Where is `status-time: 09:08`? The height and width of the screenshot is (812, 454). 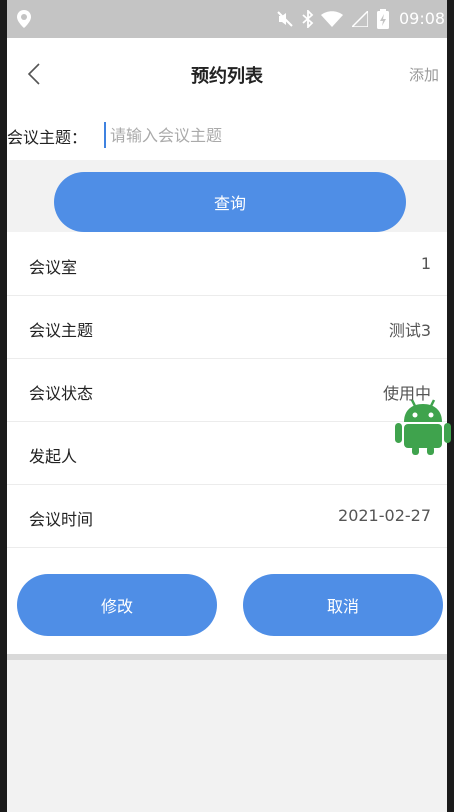 status-time: 09:08 is located at coordinates (422, 18).